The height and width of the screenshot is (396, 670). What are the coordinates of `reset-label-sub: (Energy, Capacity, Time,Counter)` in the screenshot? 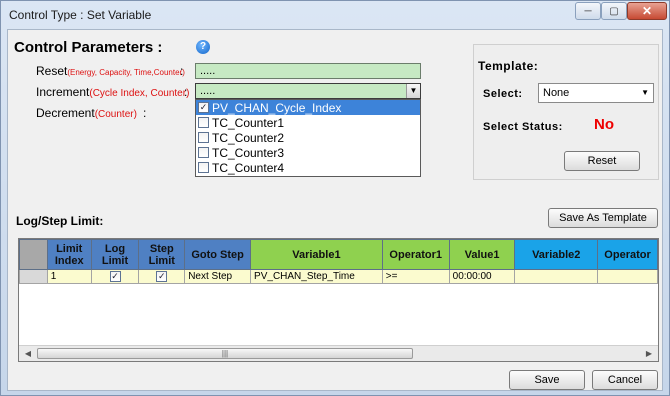 It's located at (126, 72).